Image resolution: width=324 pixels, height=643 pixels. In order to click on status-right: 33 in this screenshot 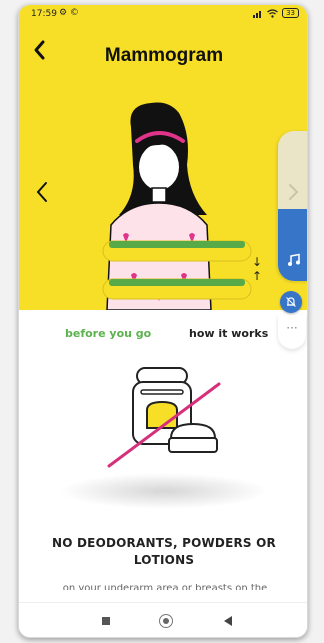, I will do `click(276, 13)`.